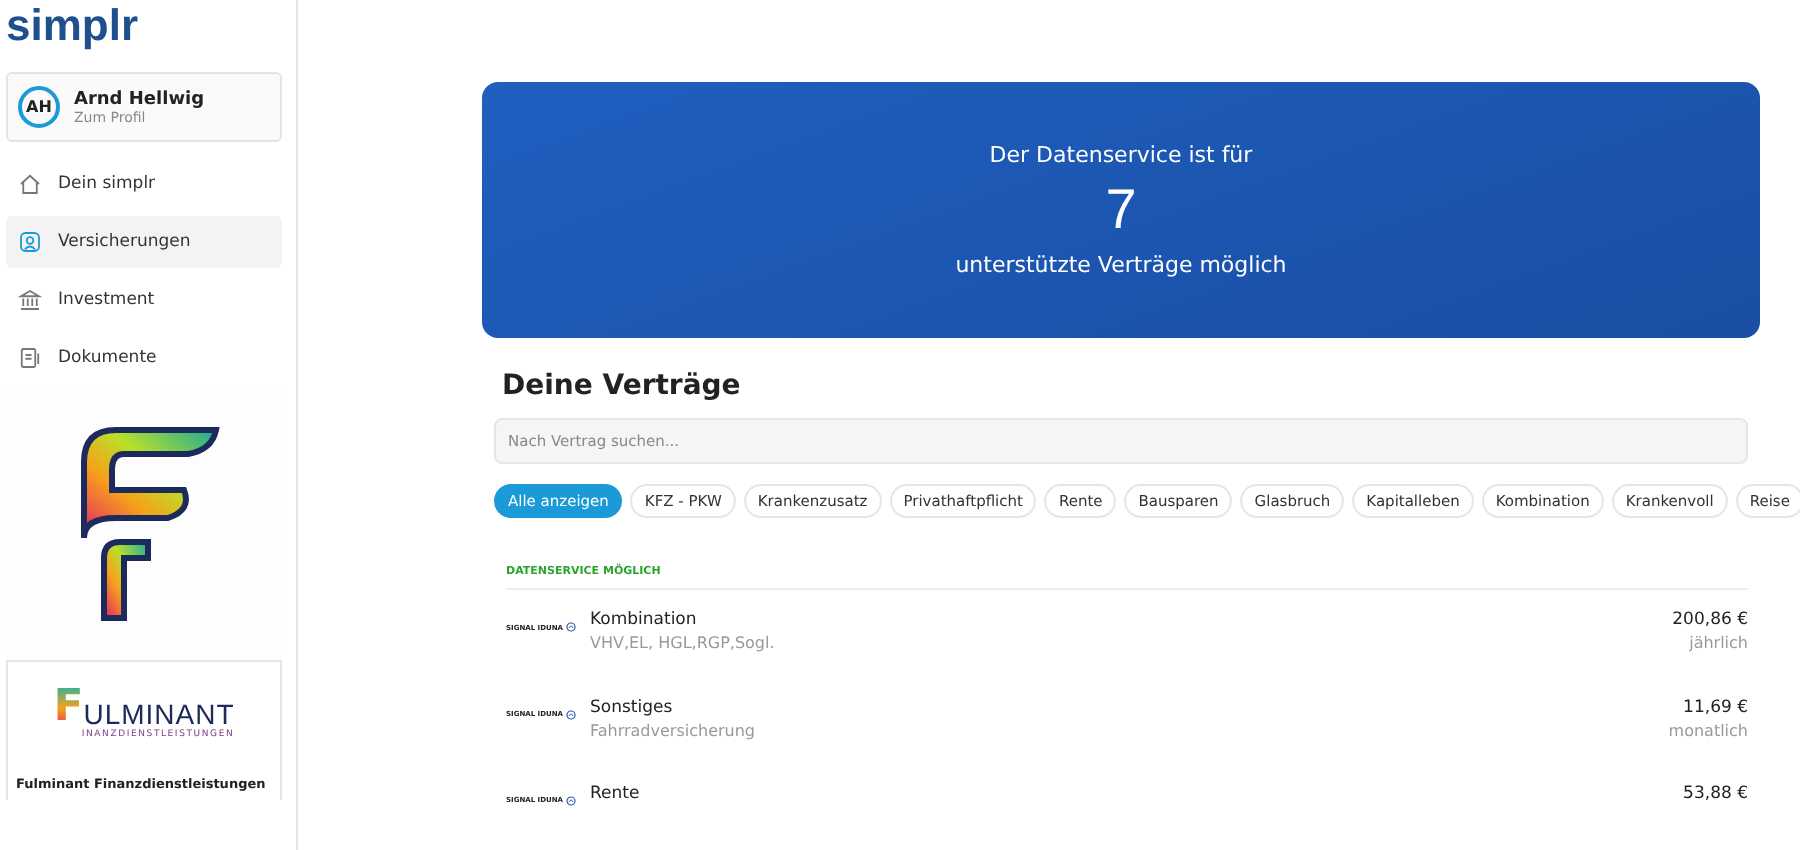 The height and width of the screenshot is (850, 1800). What do you see at coordinates (144, 184) in the screenshot?
I see `nav-item: Dein simplr` at bounding box center [144, 184].